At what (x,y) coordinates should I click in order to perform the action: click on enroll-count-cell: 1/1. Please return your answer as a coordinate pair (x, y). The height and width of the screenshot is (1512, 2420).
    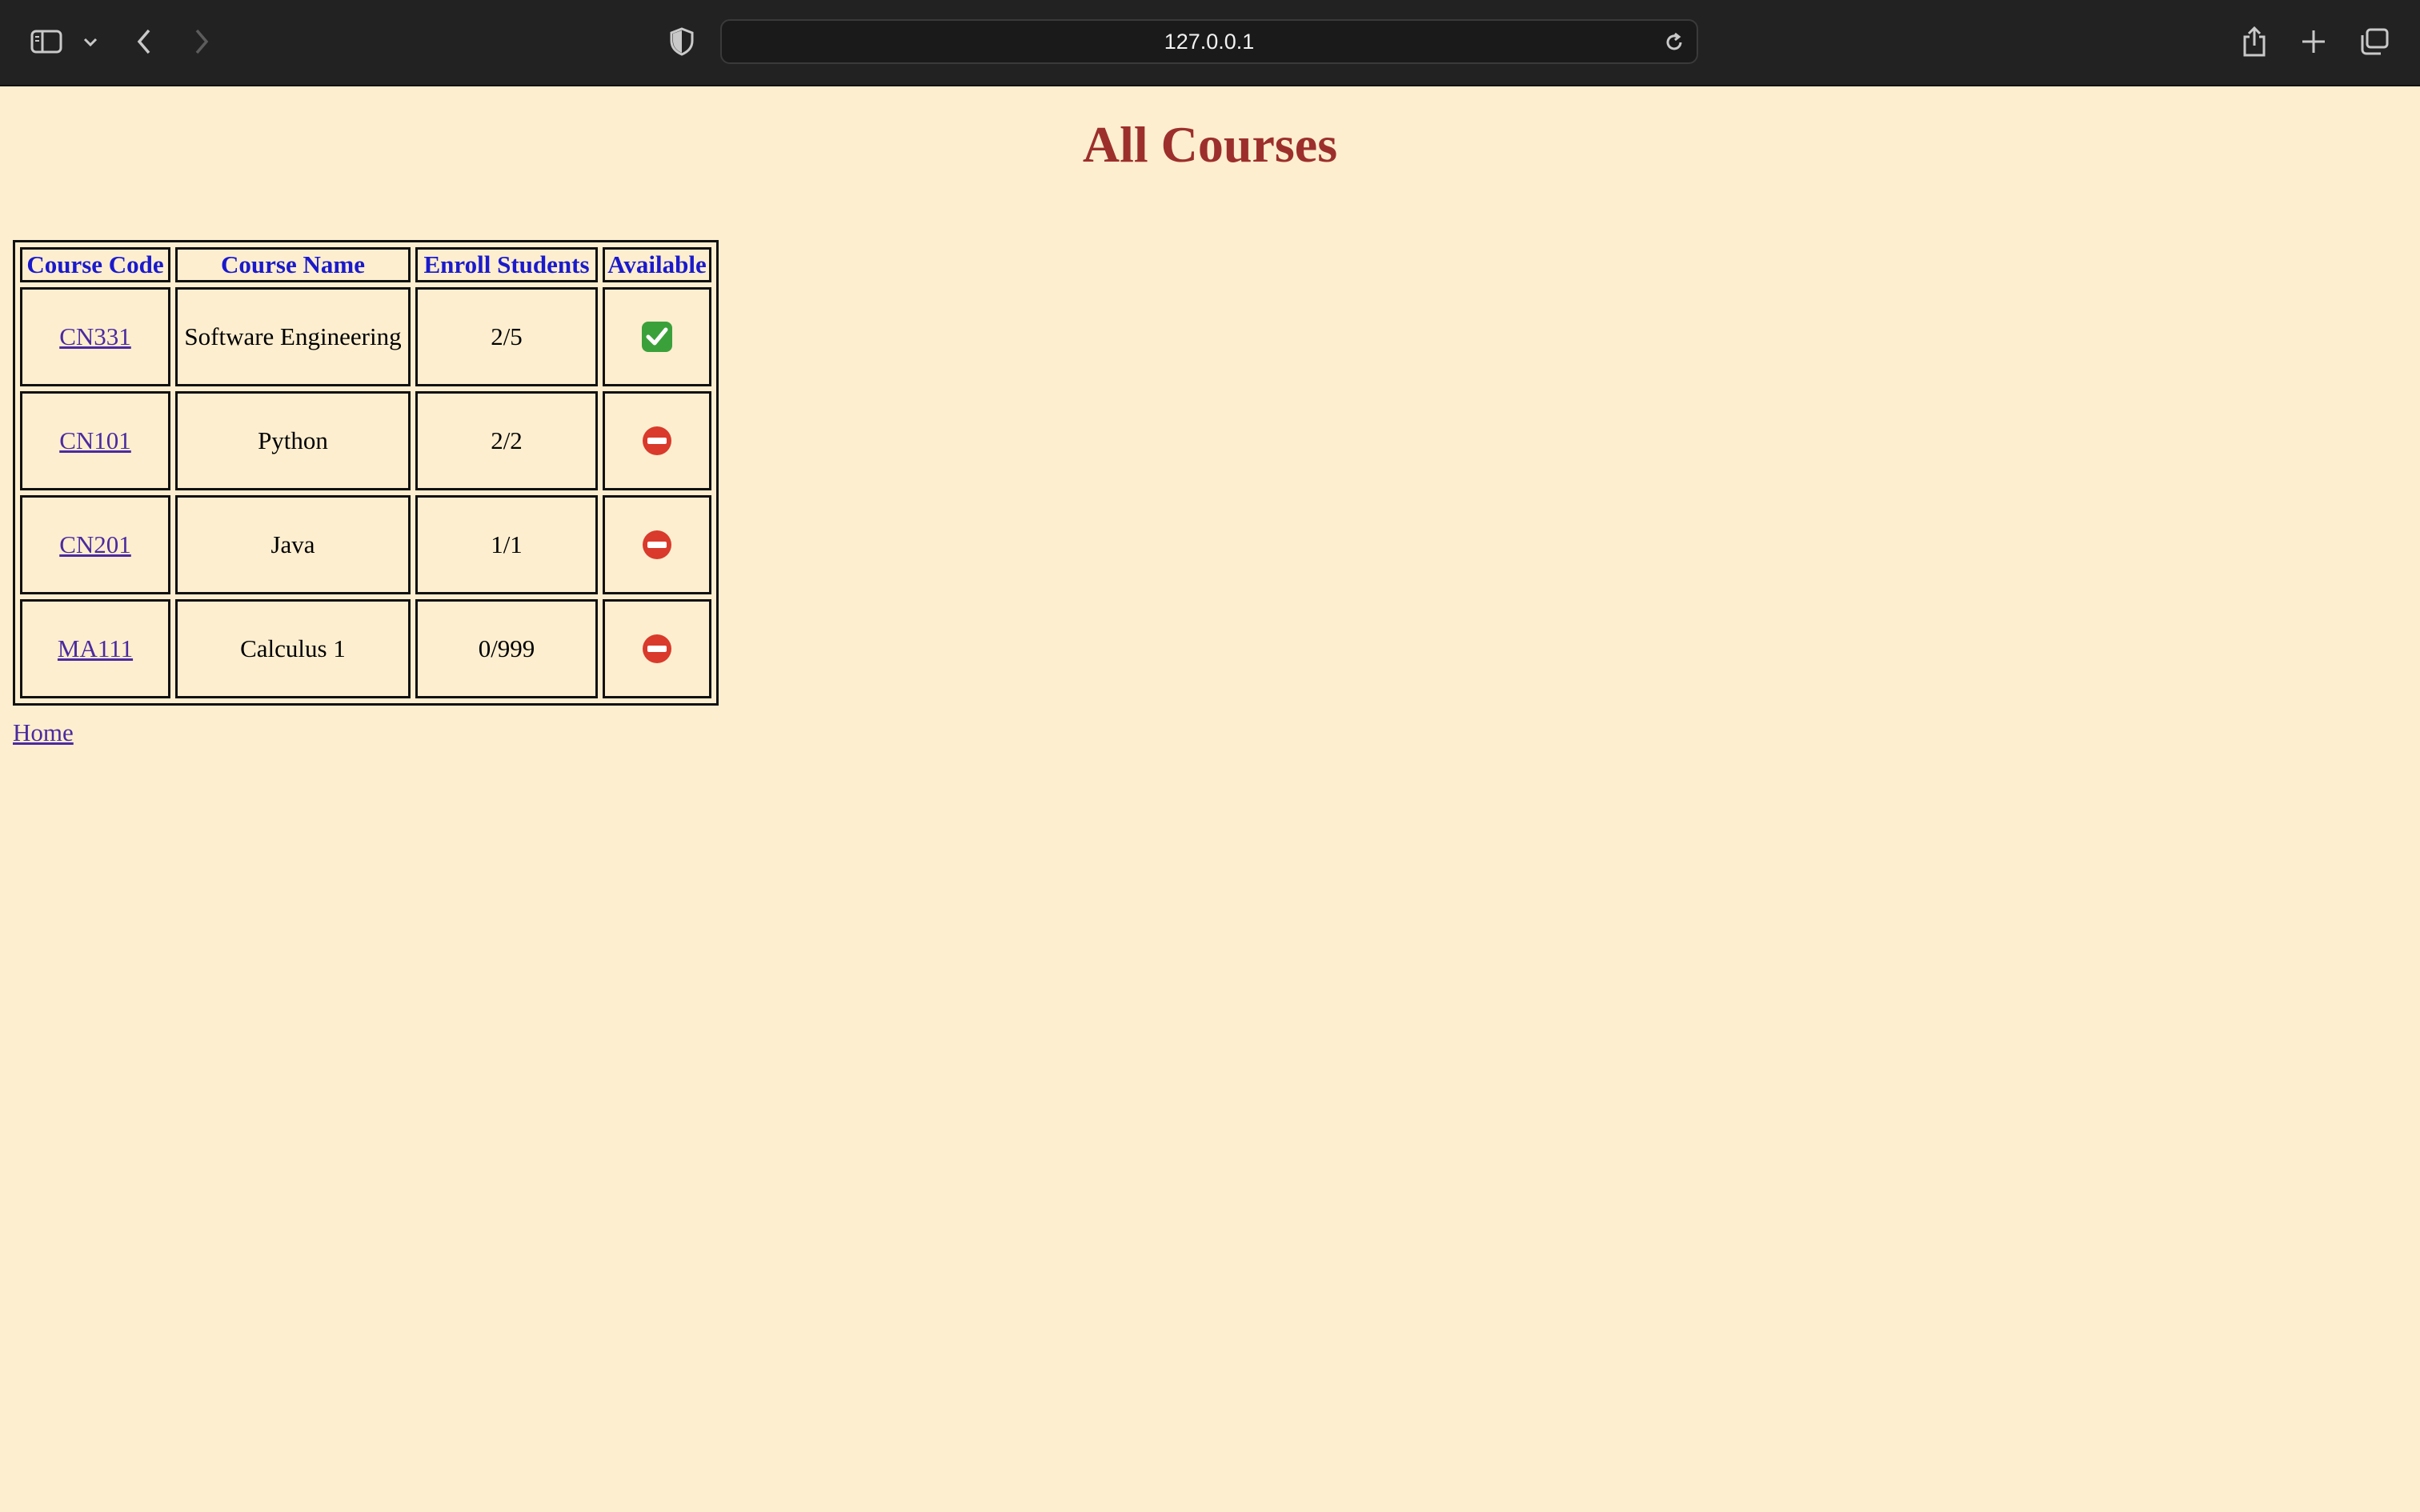
    Looking at the image, I should click on (506, 544).